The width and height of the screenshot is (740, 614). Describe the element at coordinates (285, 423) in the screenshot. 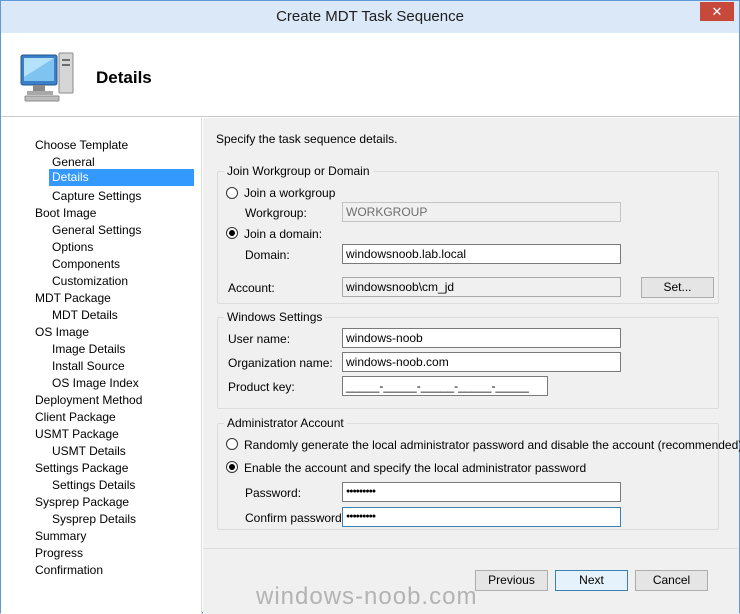

I see `admin-account-title: Administrator Account` at that location.